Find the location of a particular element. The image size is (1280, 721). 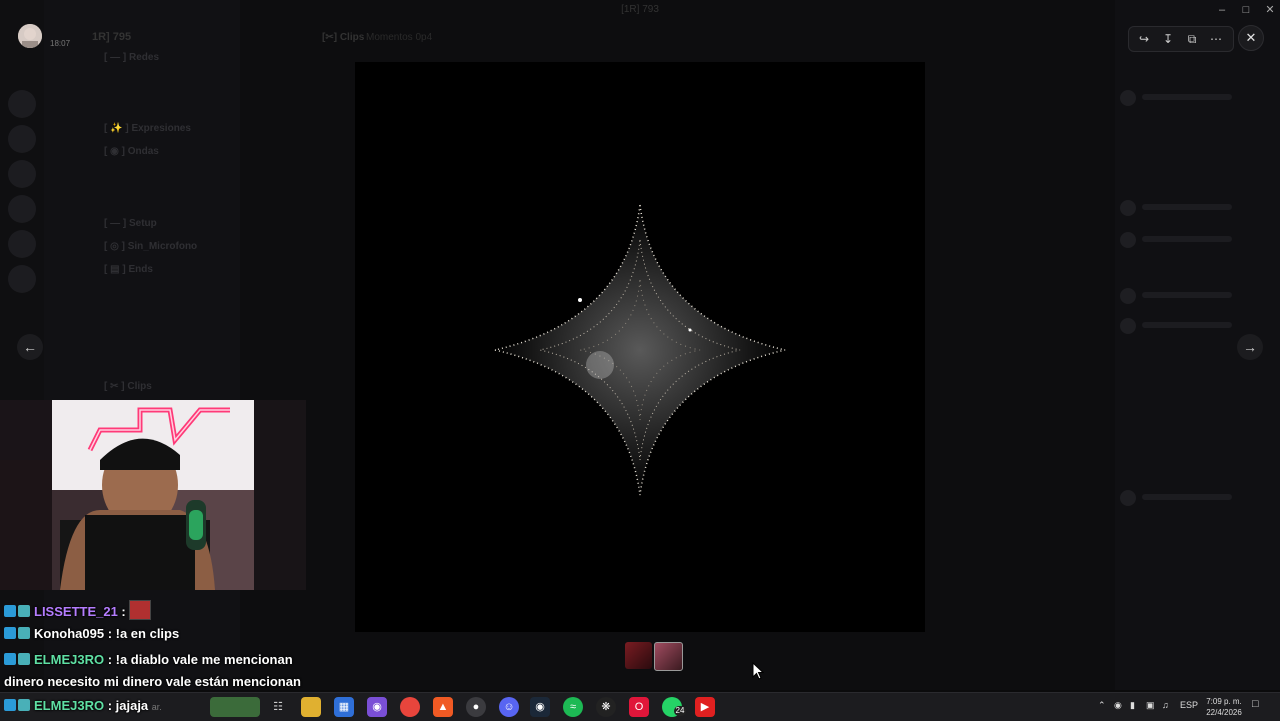

thumbnail-strip is located at coordinates (643, 656).